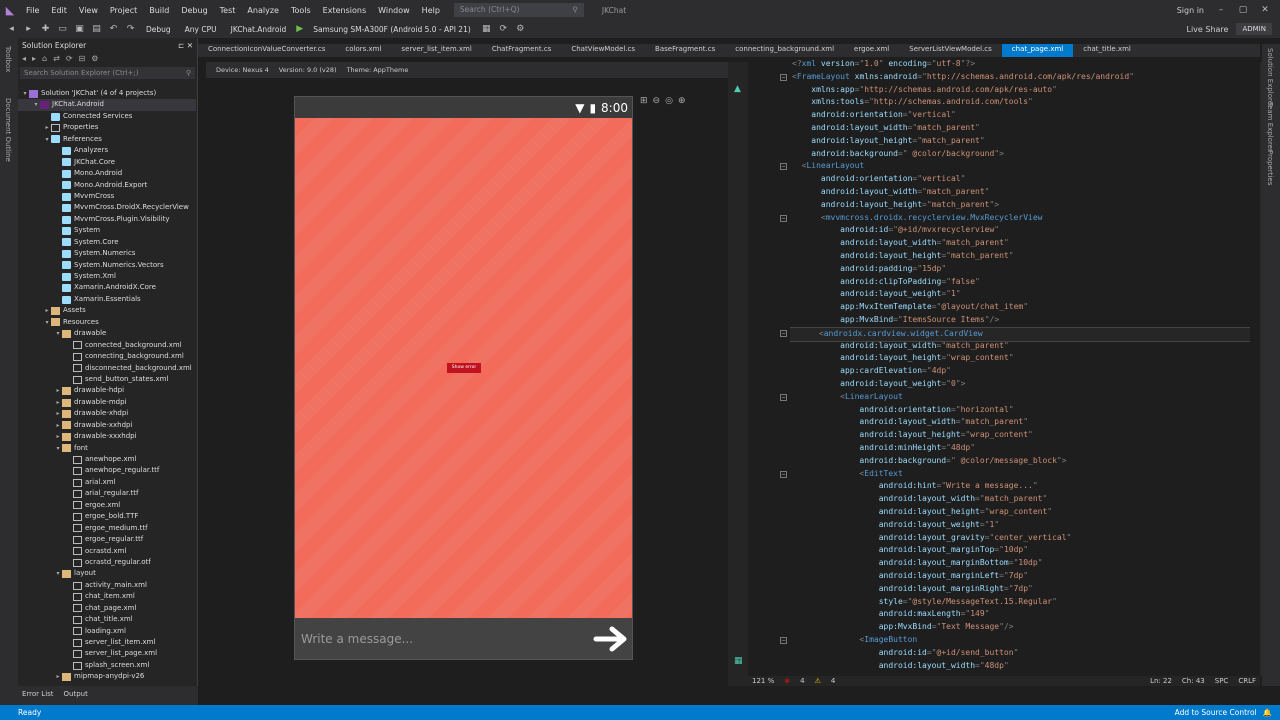 Image resolution: width=1280 pixels, height=720 pixels. I want to click on tree-item: ergoe_regular.ttf, so click(107, 539).